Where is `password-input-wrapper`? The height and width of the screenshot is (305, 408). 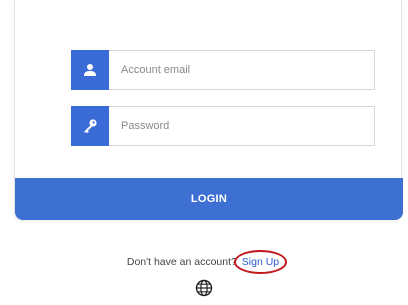 password-input-wrapper is located at coordinates (242, 126).